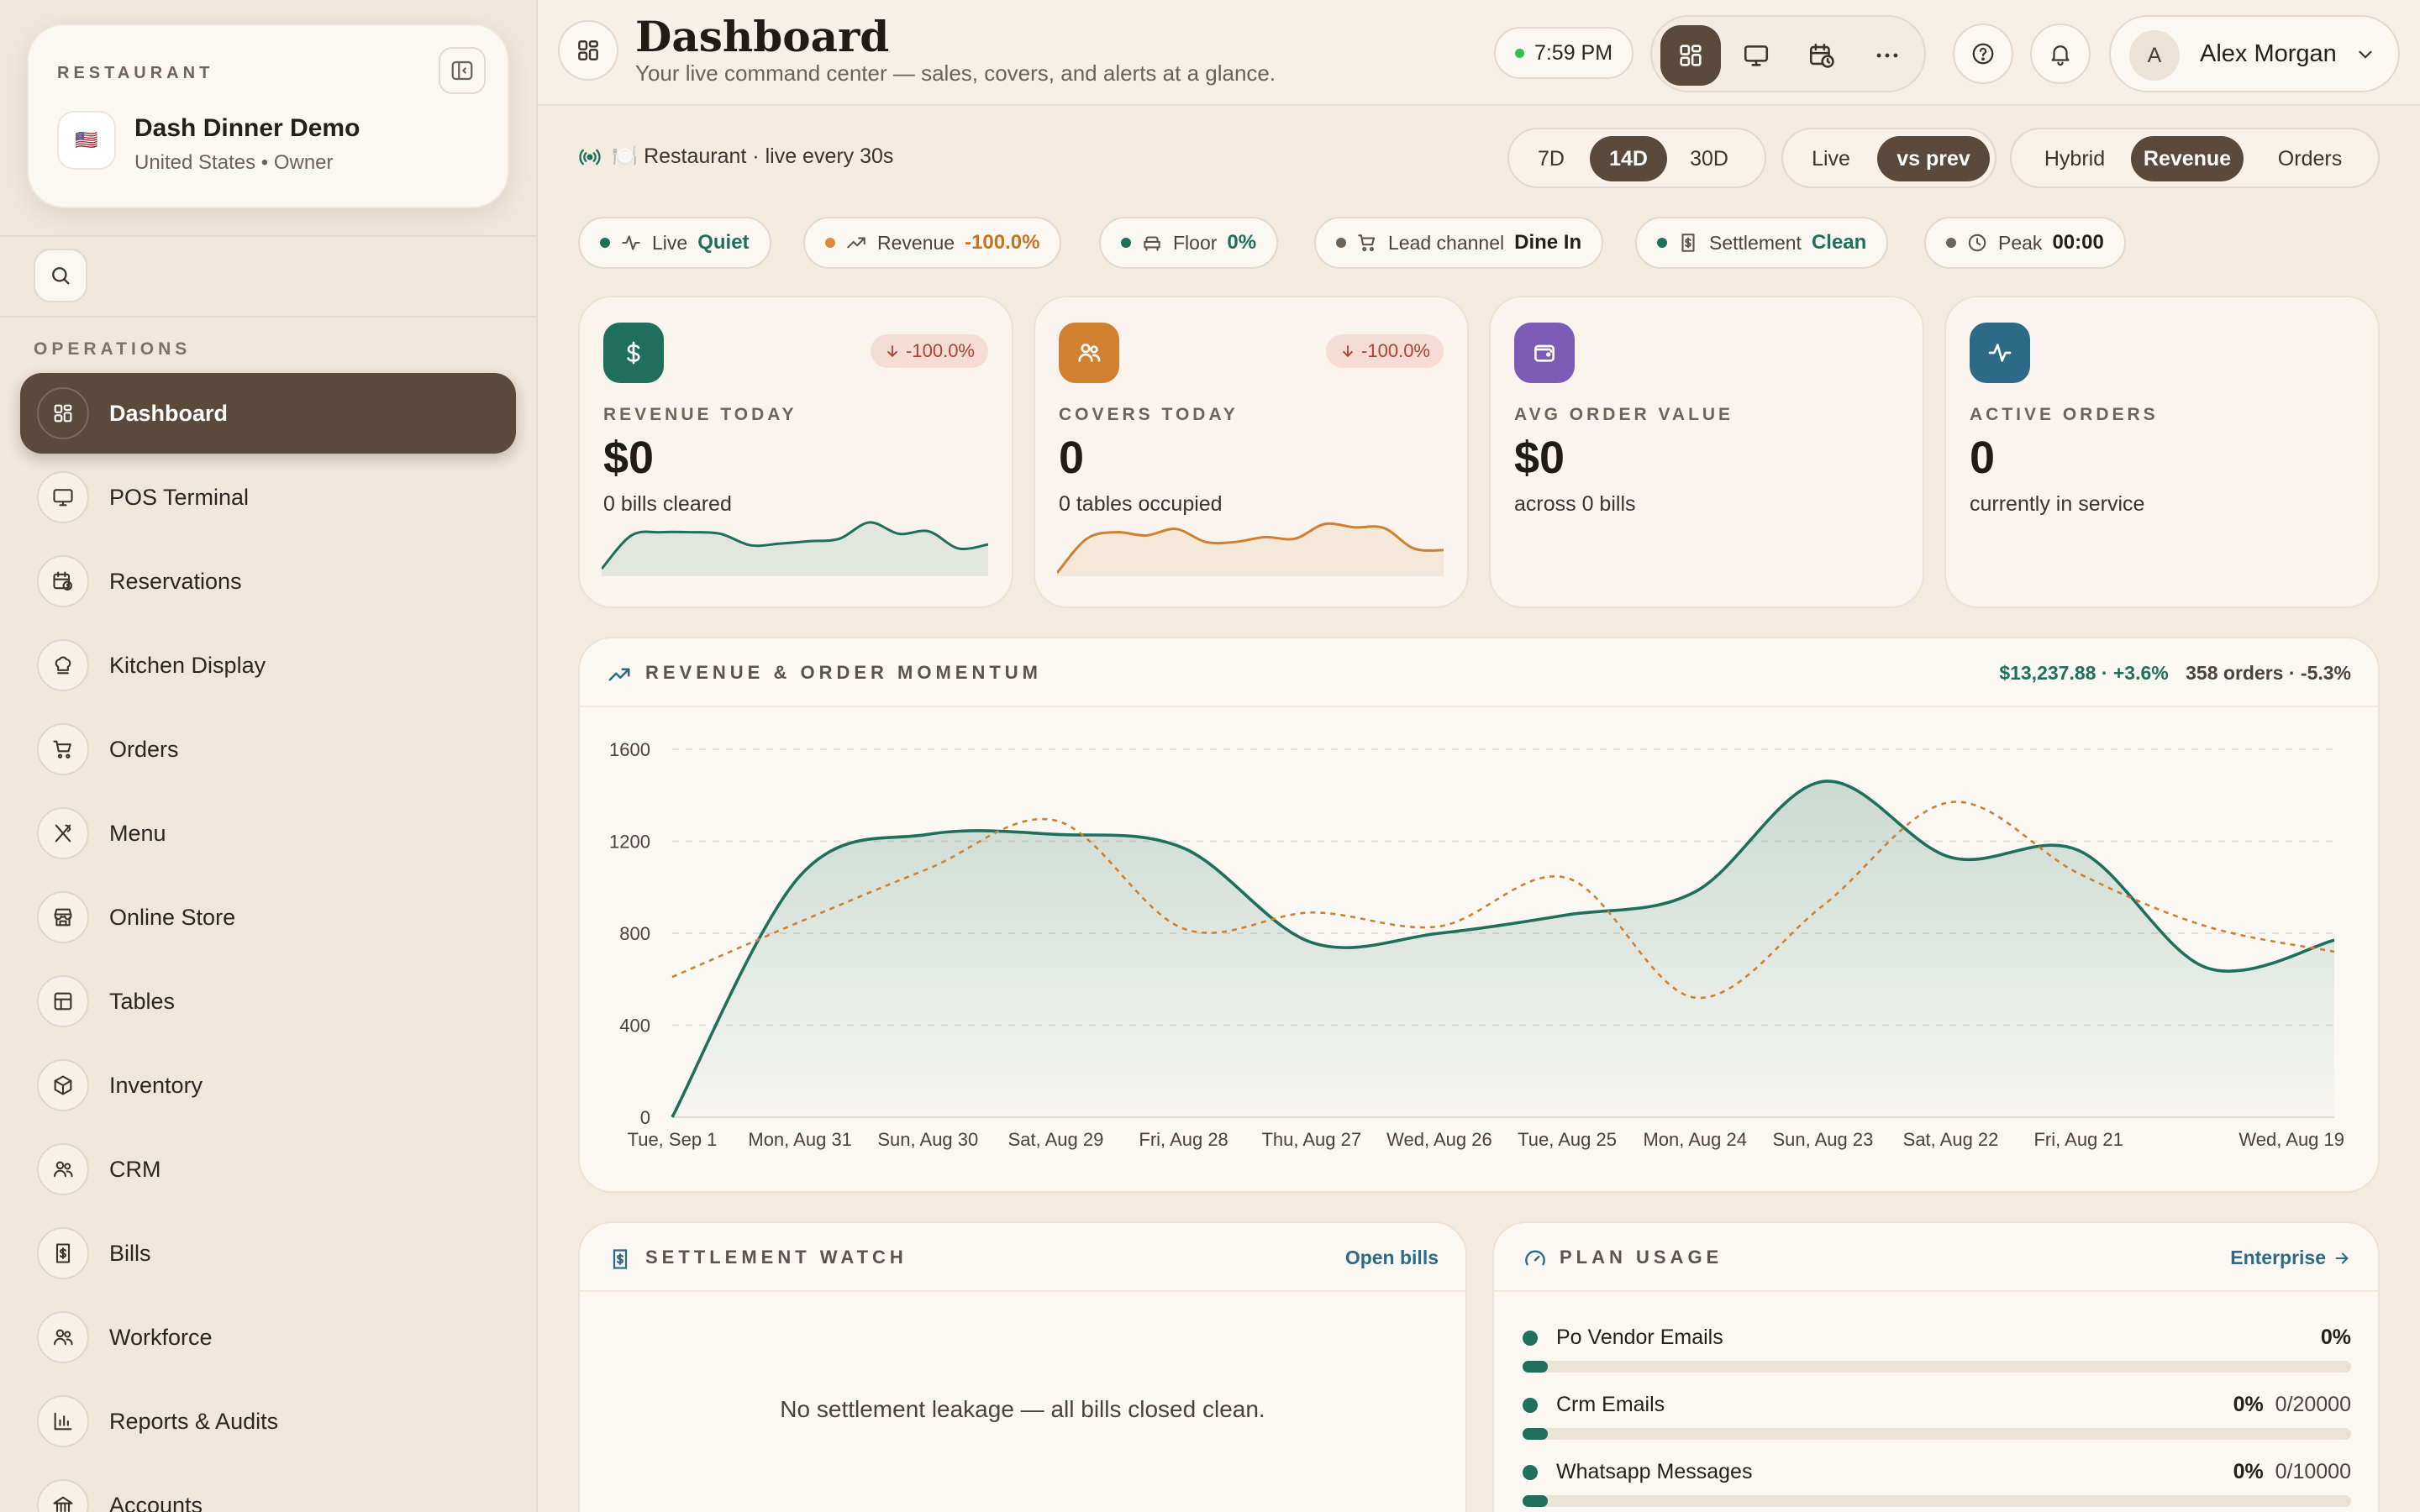  Describe the element at coordinates (932, 243) in the screenshot. I see `status-chip-revenue: Revenue -100.0%` at that location.